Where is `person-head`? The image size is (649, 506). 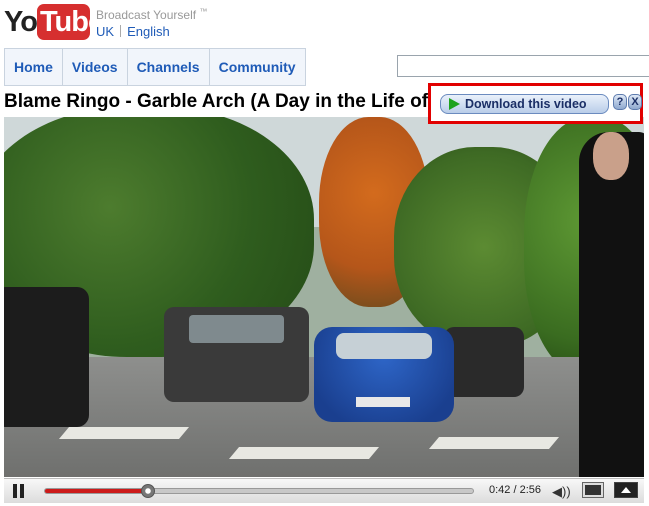 person-head is located at coordinates (611, 156).